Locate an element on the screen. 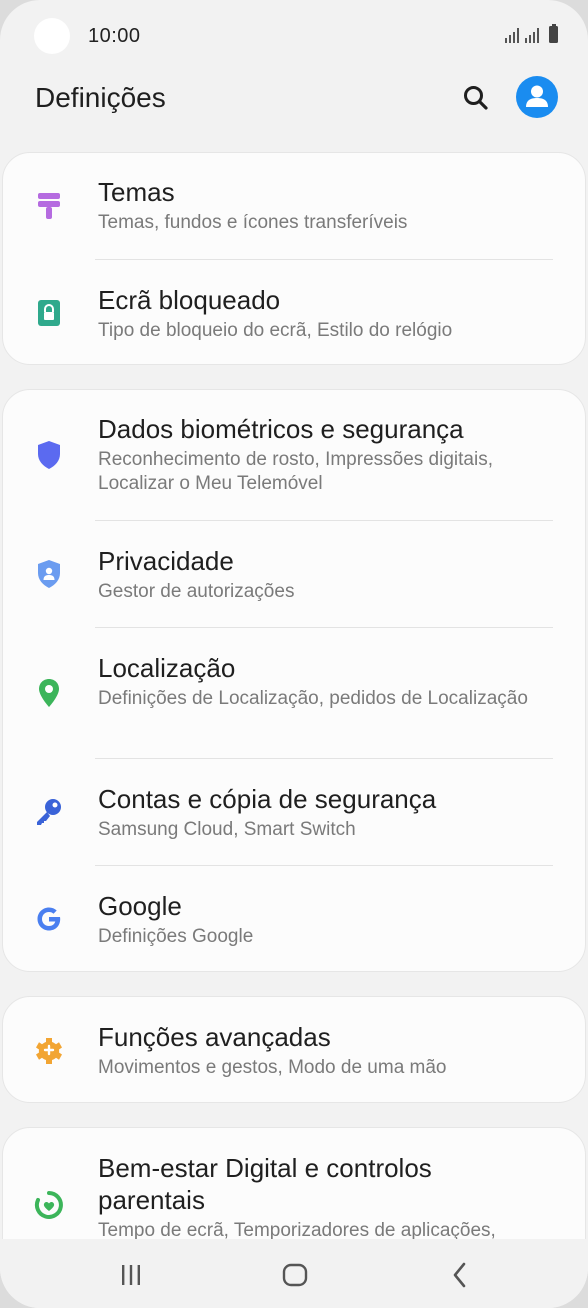 The height and width of the screenshot is (1308, 588). item-subtitle: Definições Google is located at coordinates (176, 936).